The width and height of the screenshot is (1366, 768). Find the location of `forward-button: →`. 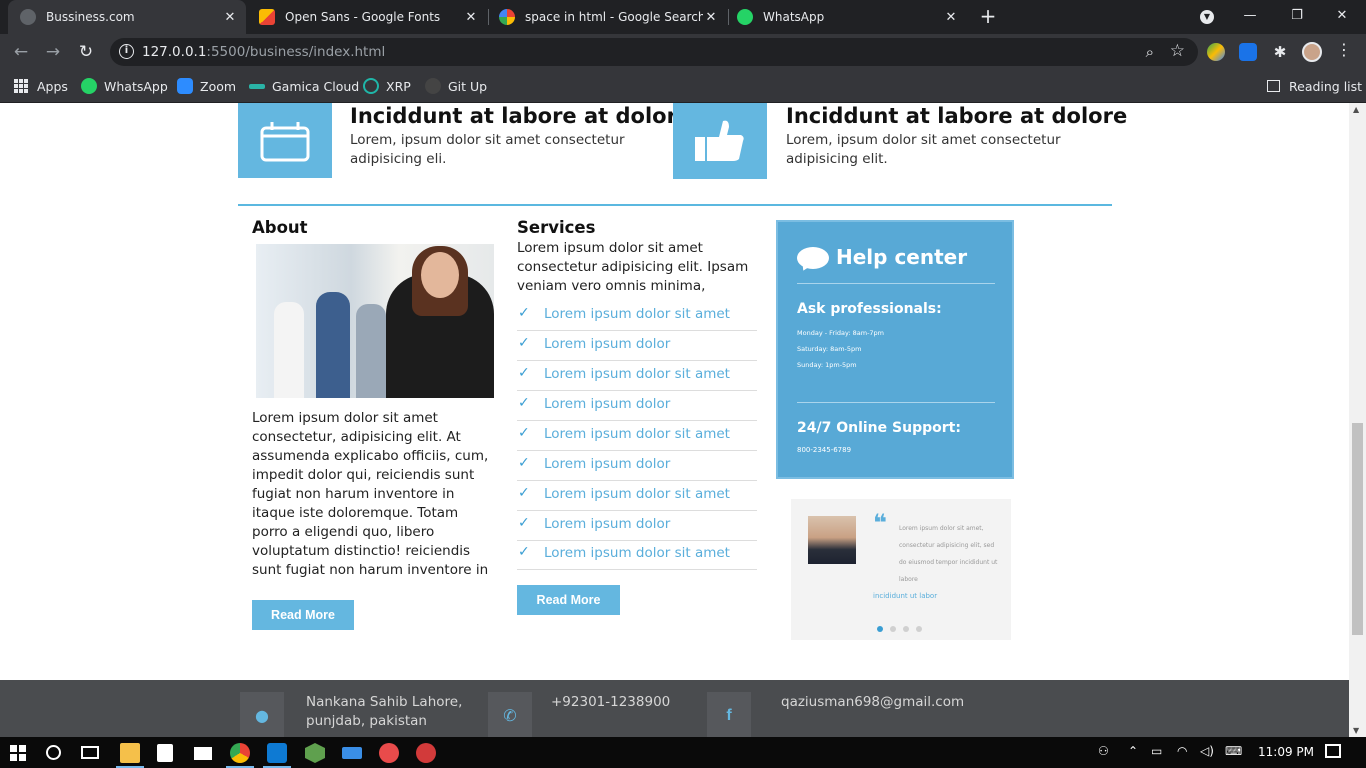

forward-button: → is located at coordinates (53, 52).